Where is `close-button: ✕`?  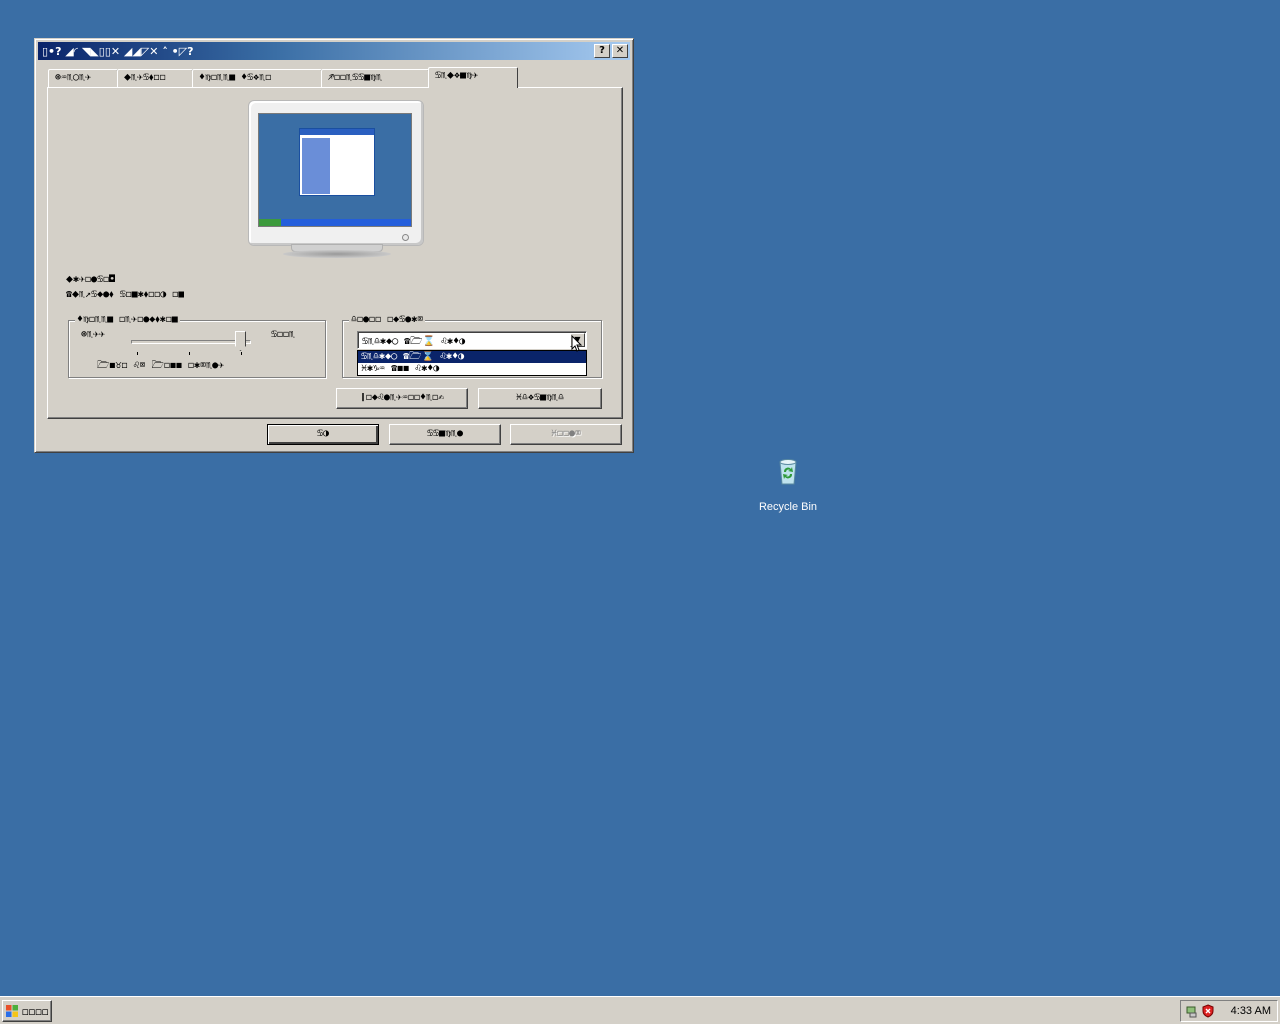 close-button: ✕ is located at coordinates (620, 51).